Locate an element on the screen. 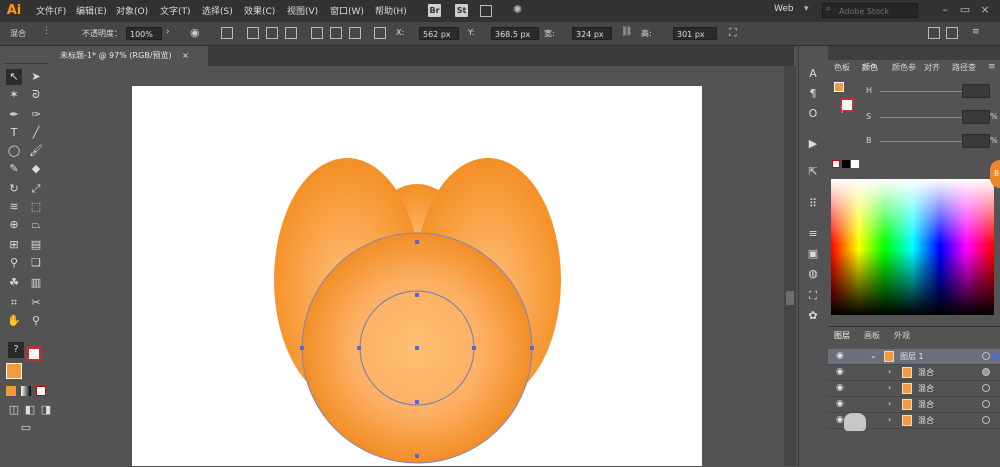 The image size is (1000, 467). gradient-icon: ▤ is located at coordinates (36, 245).